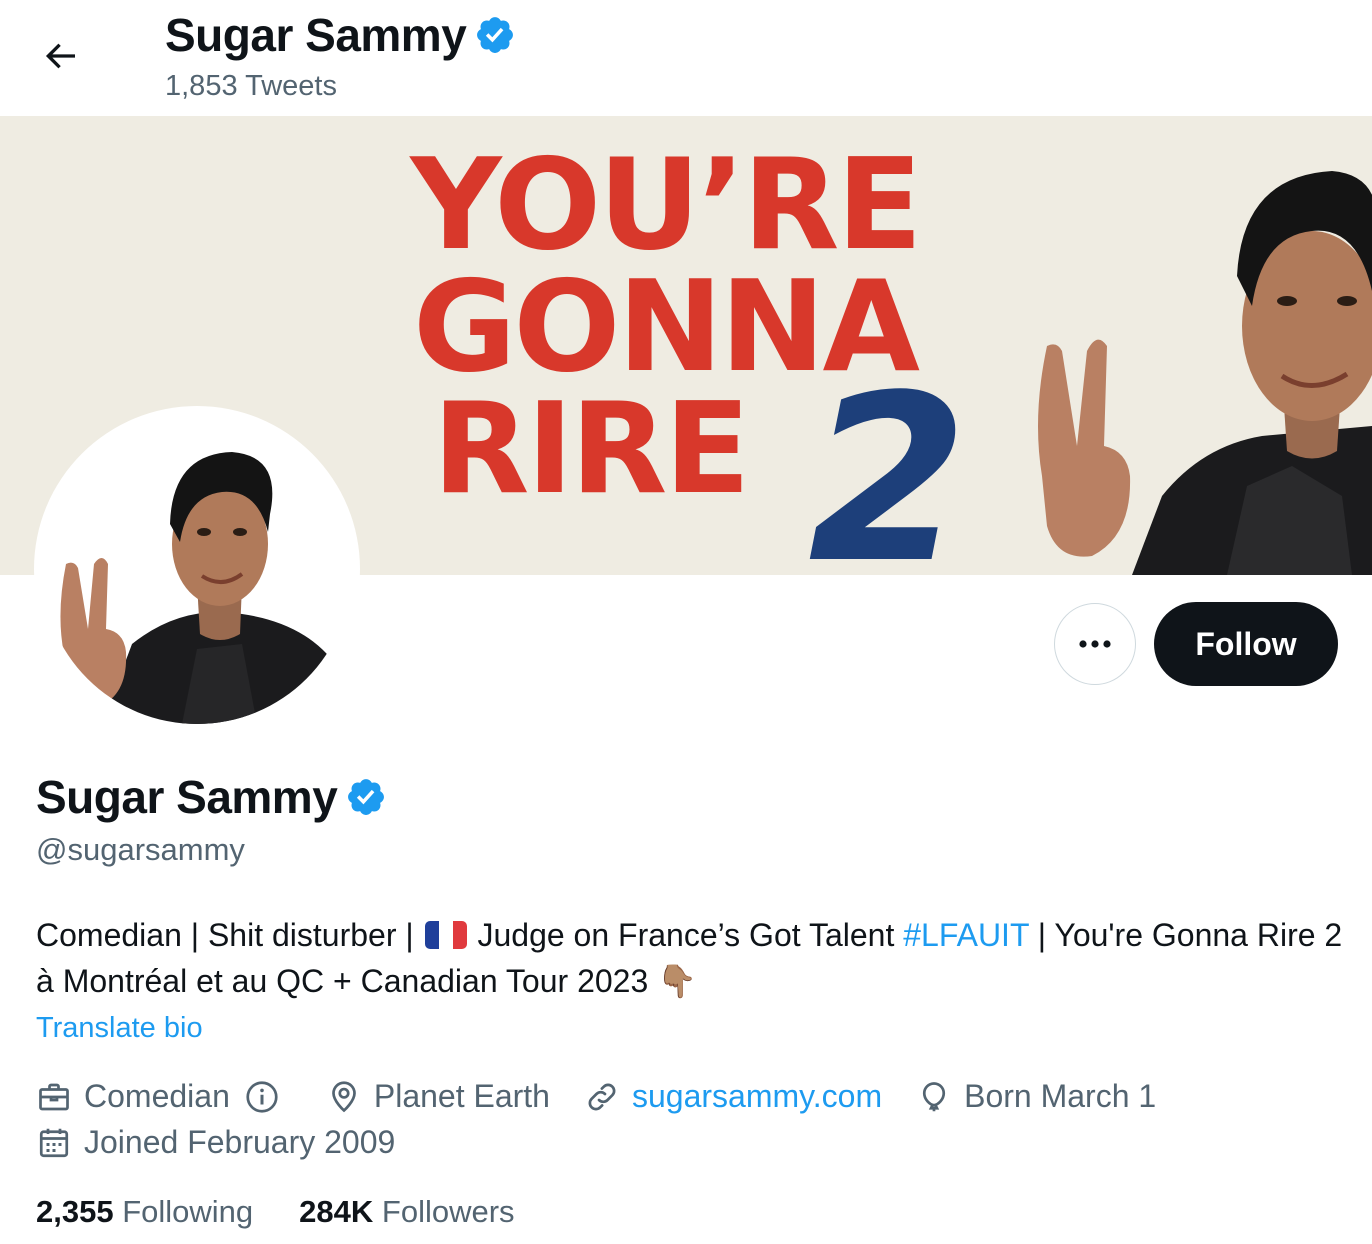  Describe the element at coordinates (240, 1142) in the screenshot. I see `joined-label: Joined February 2009` at that location.